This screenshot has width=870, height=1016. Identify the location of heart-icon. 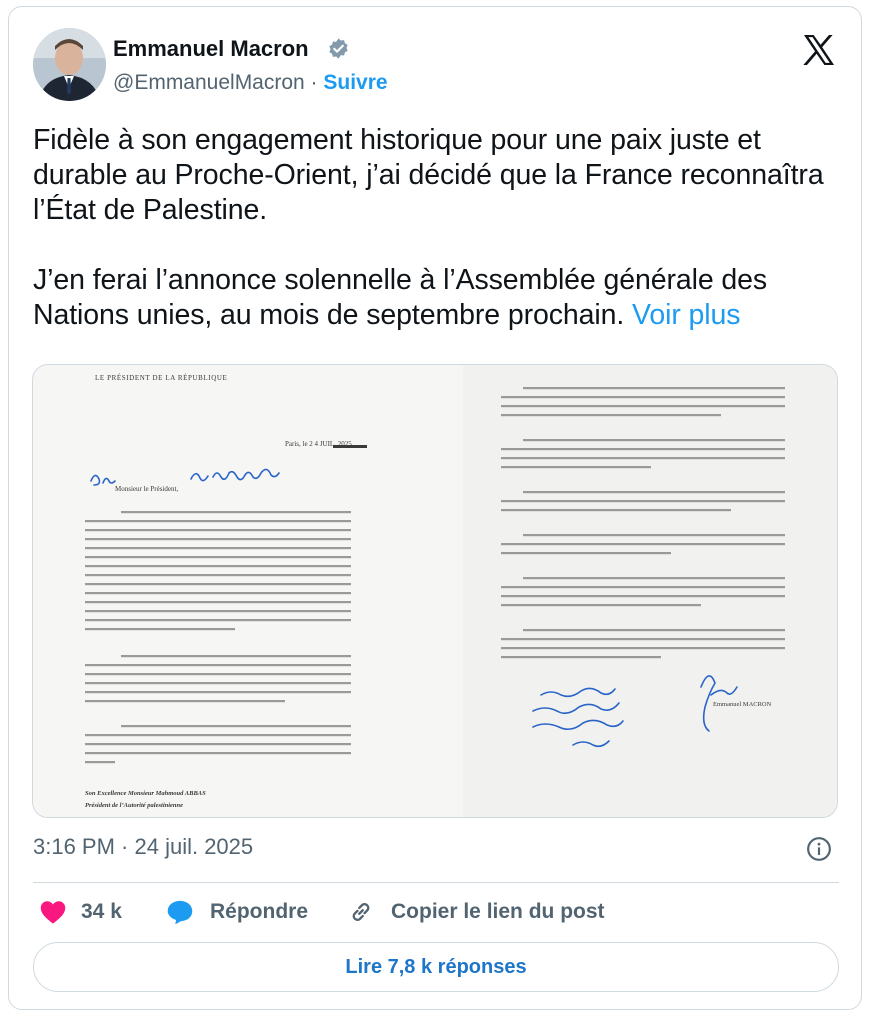
(53, 912).